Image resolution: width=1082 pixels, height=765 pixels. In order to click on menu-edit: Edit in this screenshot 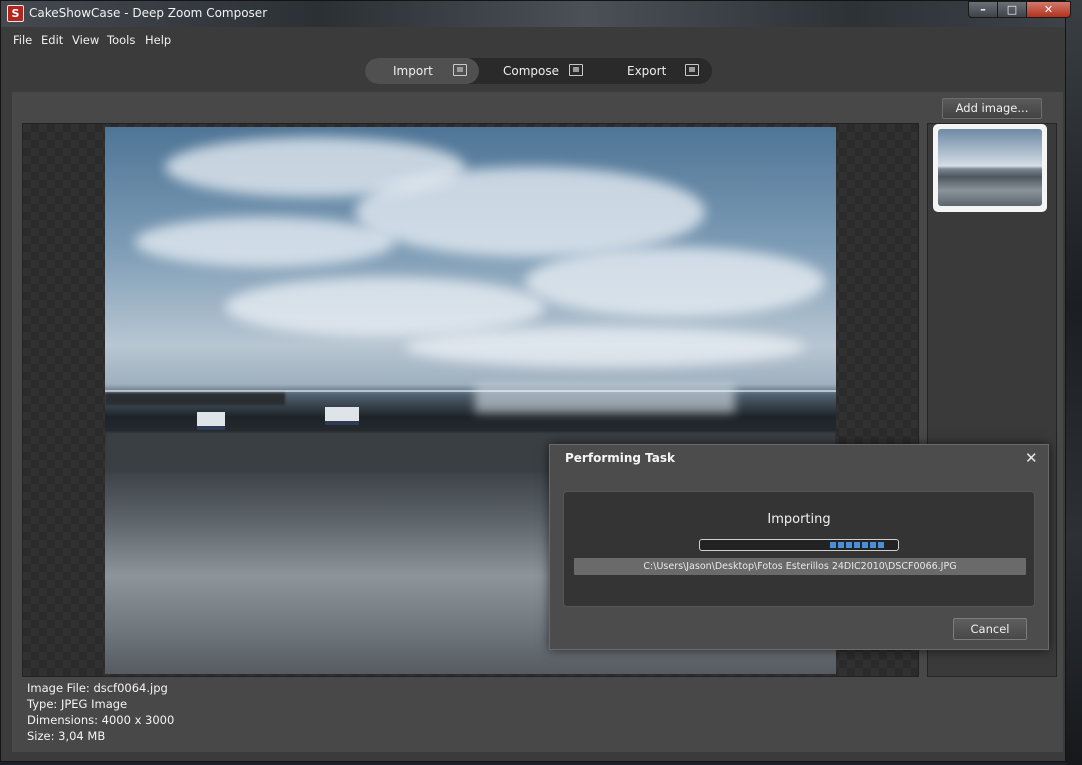, I will do `click(52, 40)`.